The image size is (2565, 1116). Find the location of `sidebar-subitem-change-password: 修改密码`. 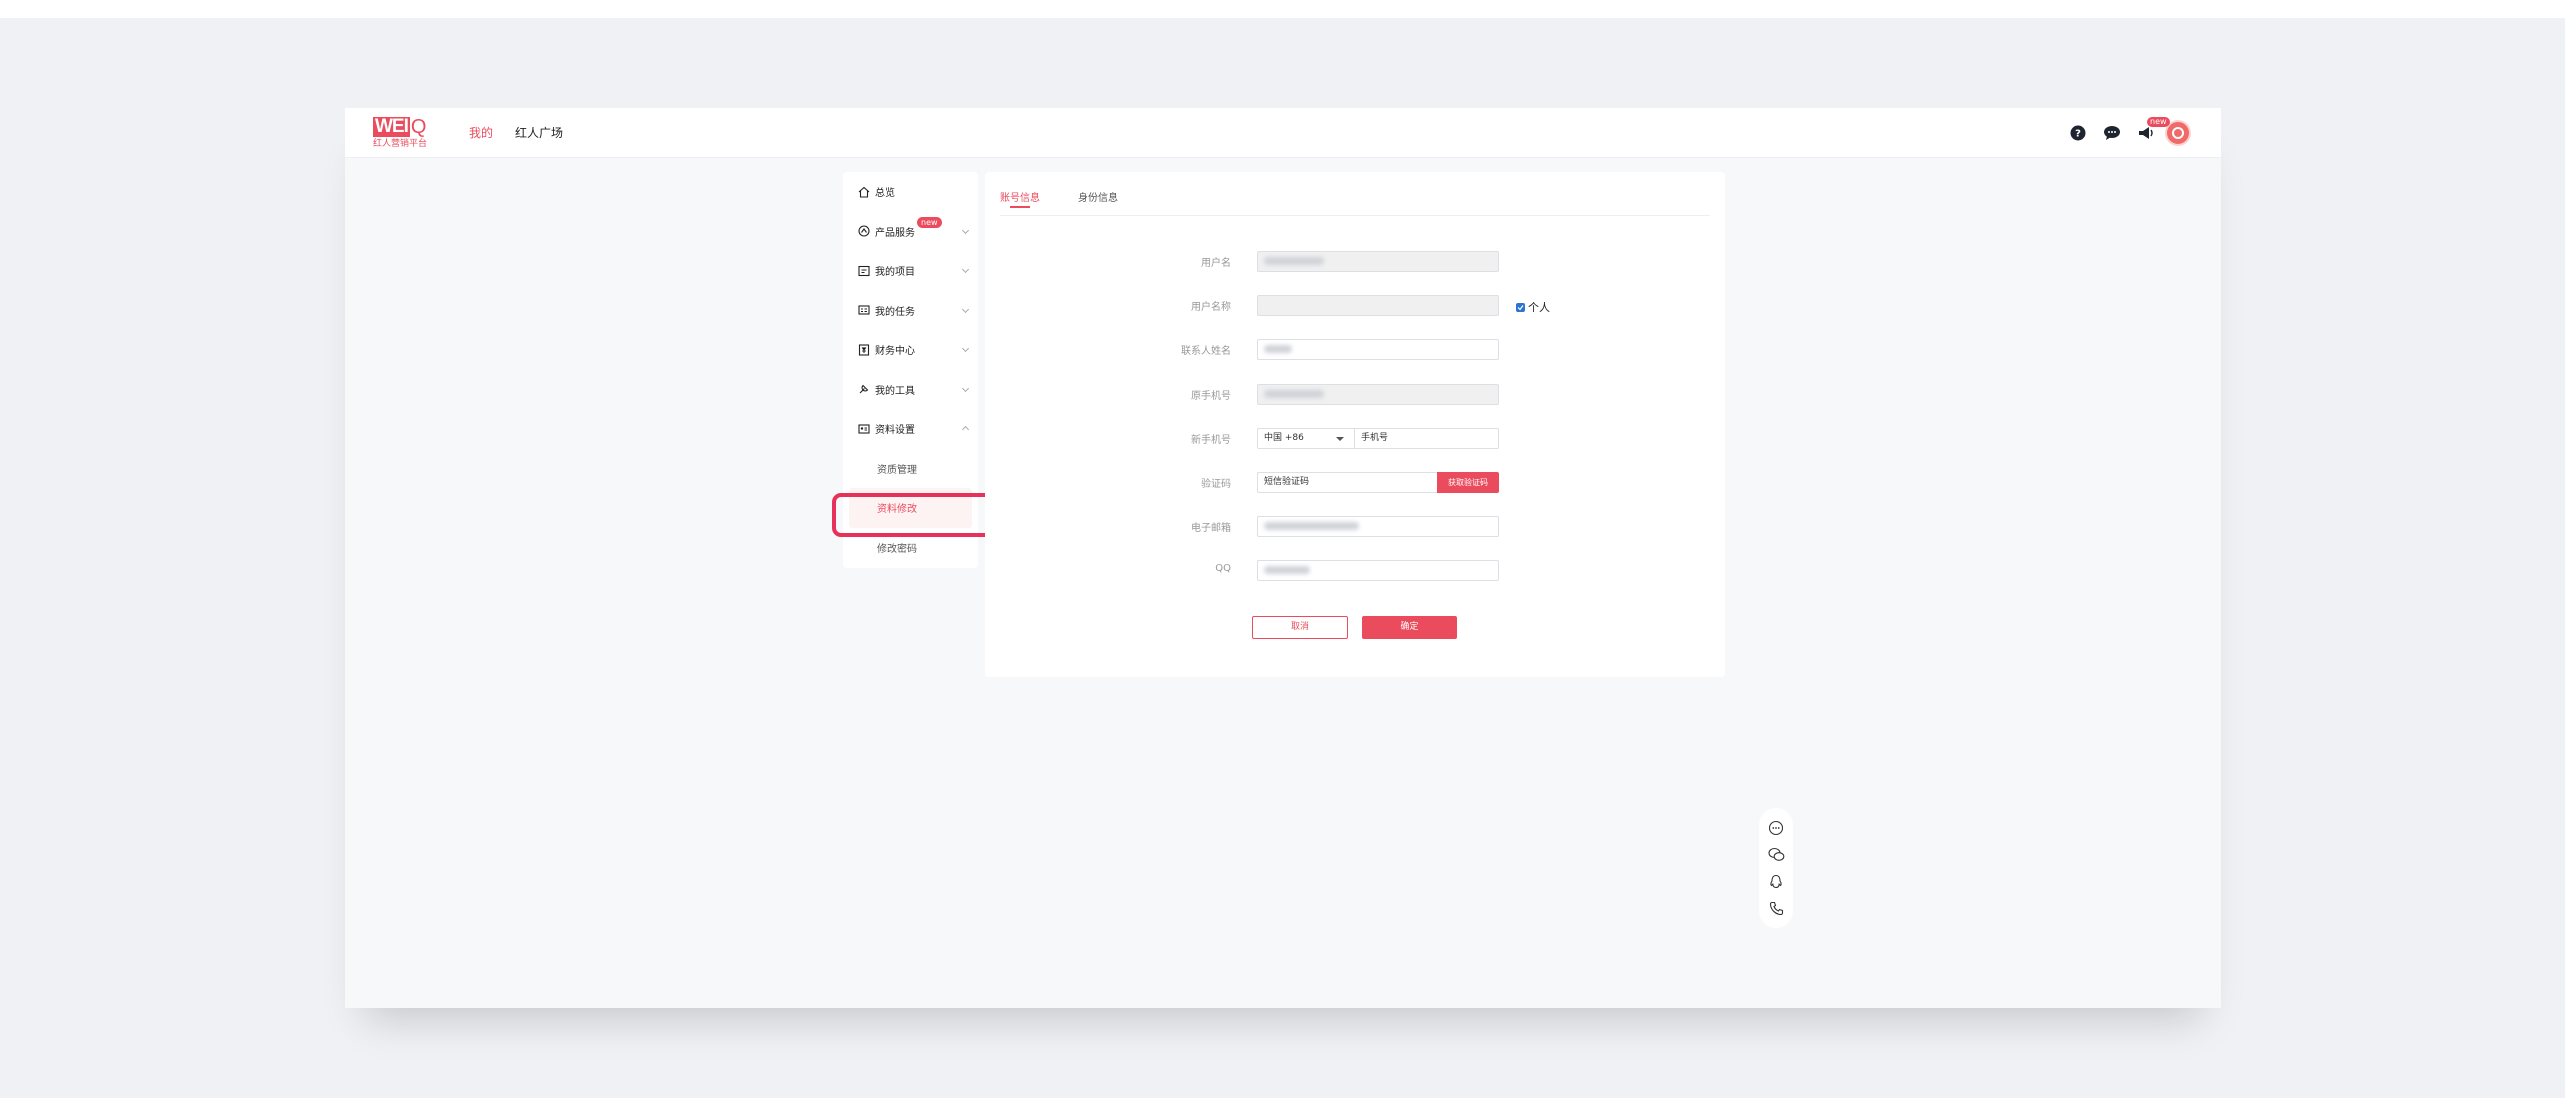

sidebar-subitem-change-password: 修改密码 is located at coordinates (910, 548).